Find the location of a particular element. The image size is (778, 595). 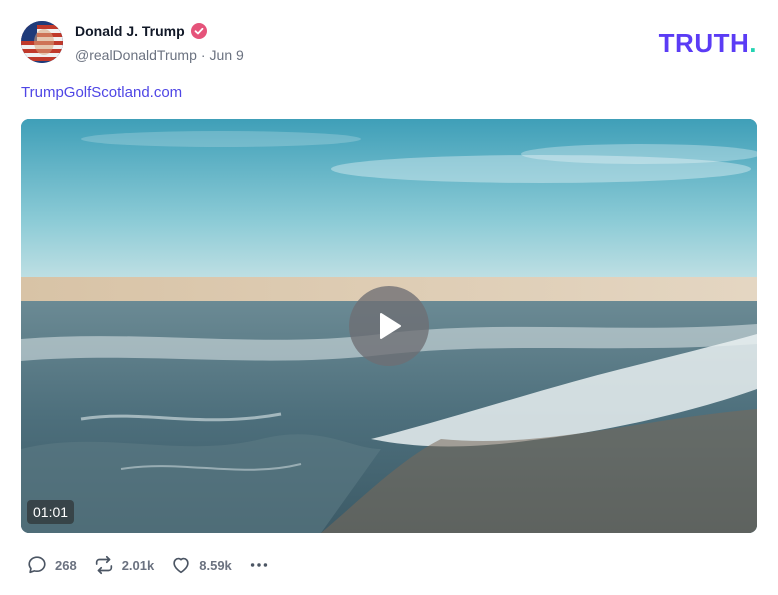

like-button: 8.59k is located at coordinates (201, 565).